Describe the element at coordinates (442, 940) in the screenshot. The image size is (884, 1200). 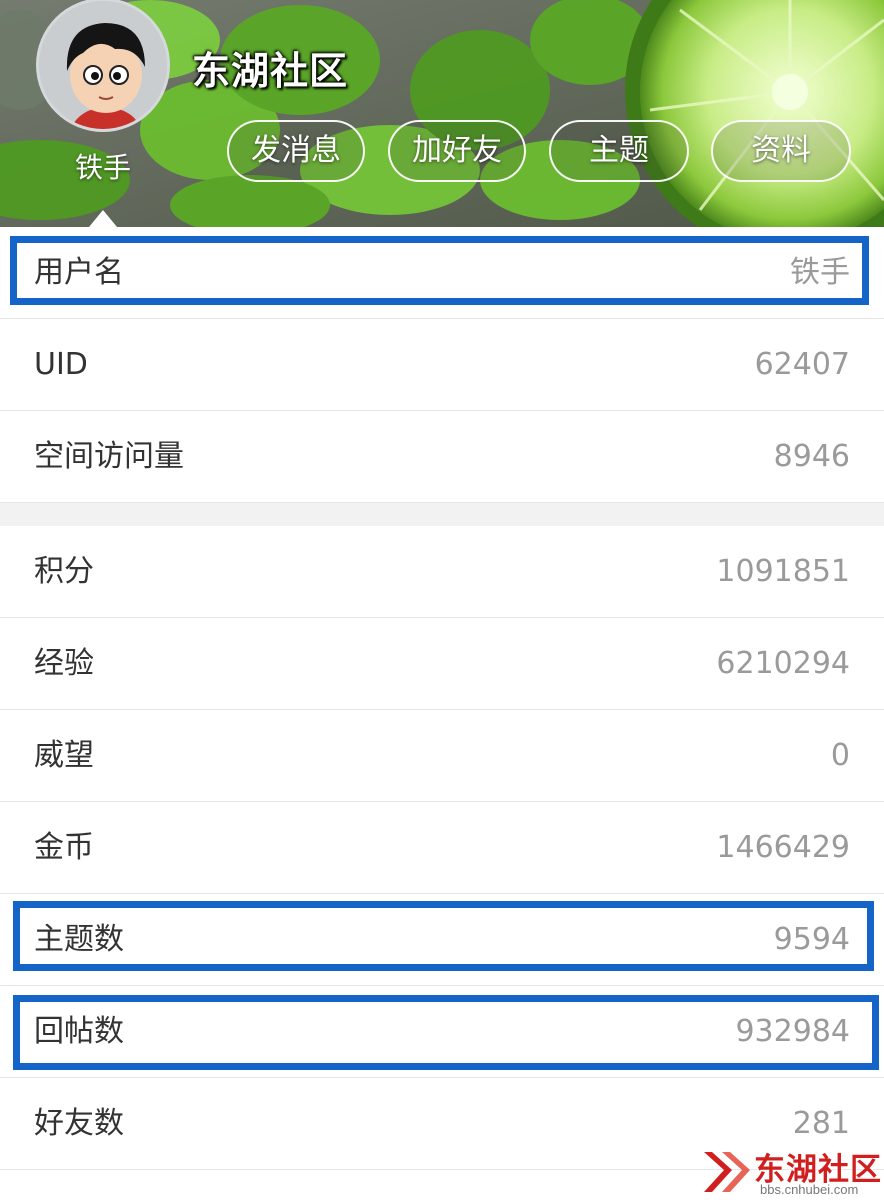
I see `row-topic-count: 主题数 9594` at that location.